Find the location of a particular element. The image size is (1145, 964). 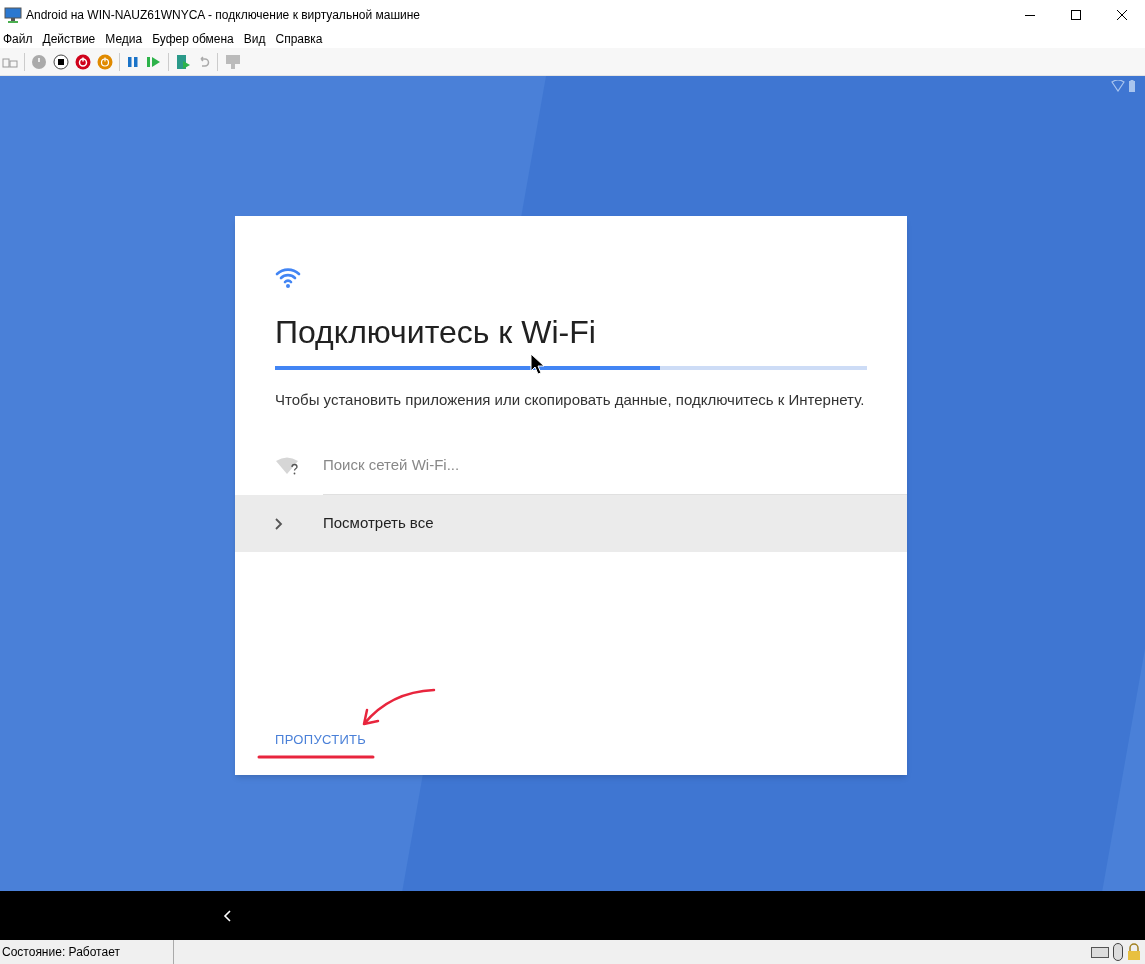

menu-item: Буфер обмена is located at coordinates (193, 39).